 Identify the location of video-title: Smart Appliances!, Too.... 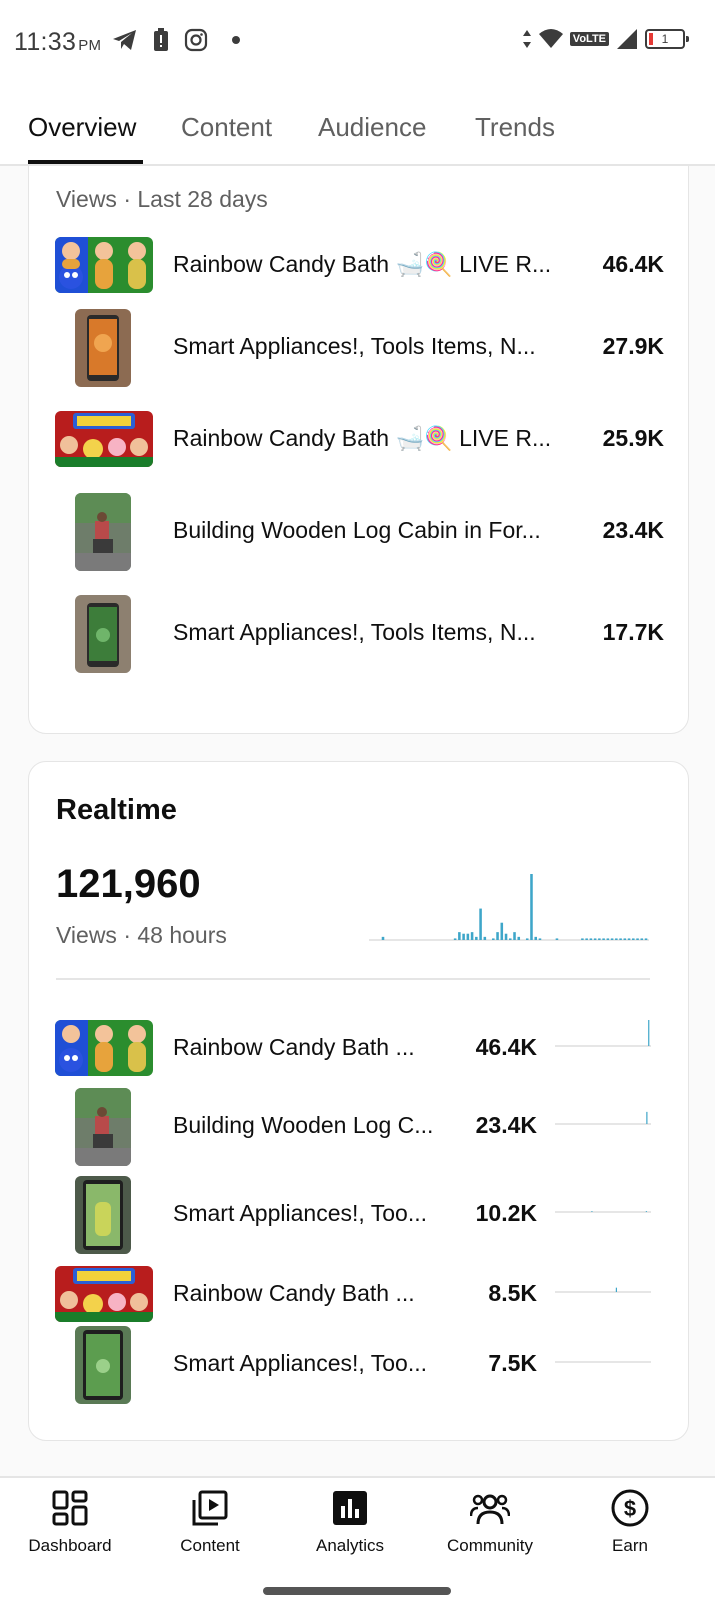
(300, 1213).